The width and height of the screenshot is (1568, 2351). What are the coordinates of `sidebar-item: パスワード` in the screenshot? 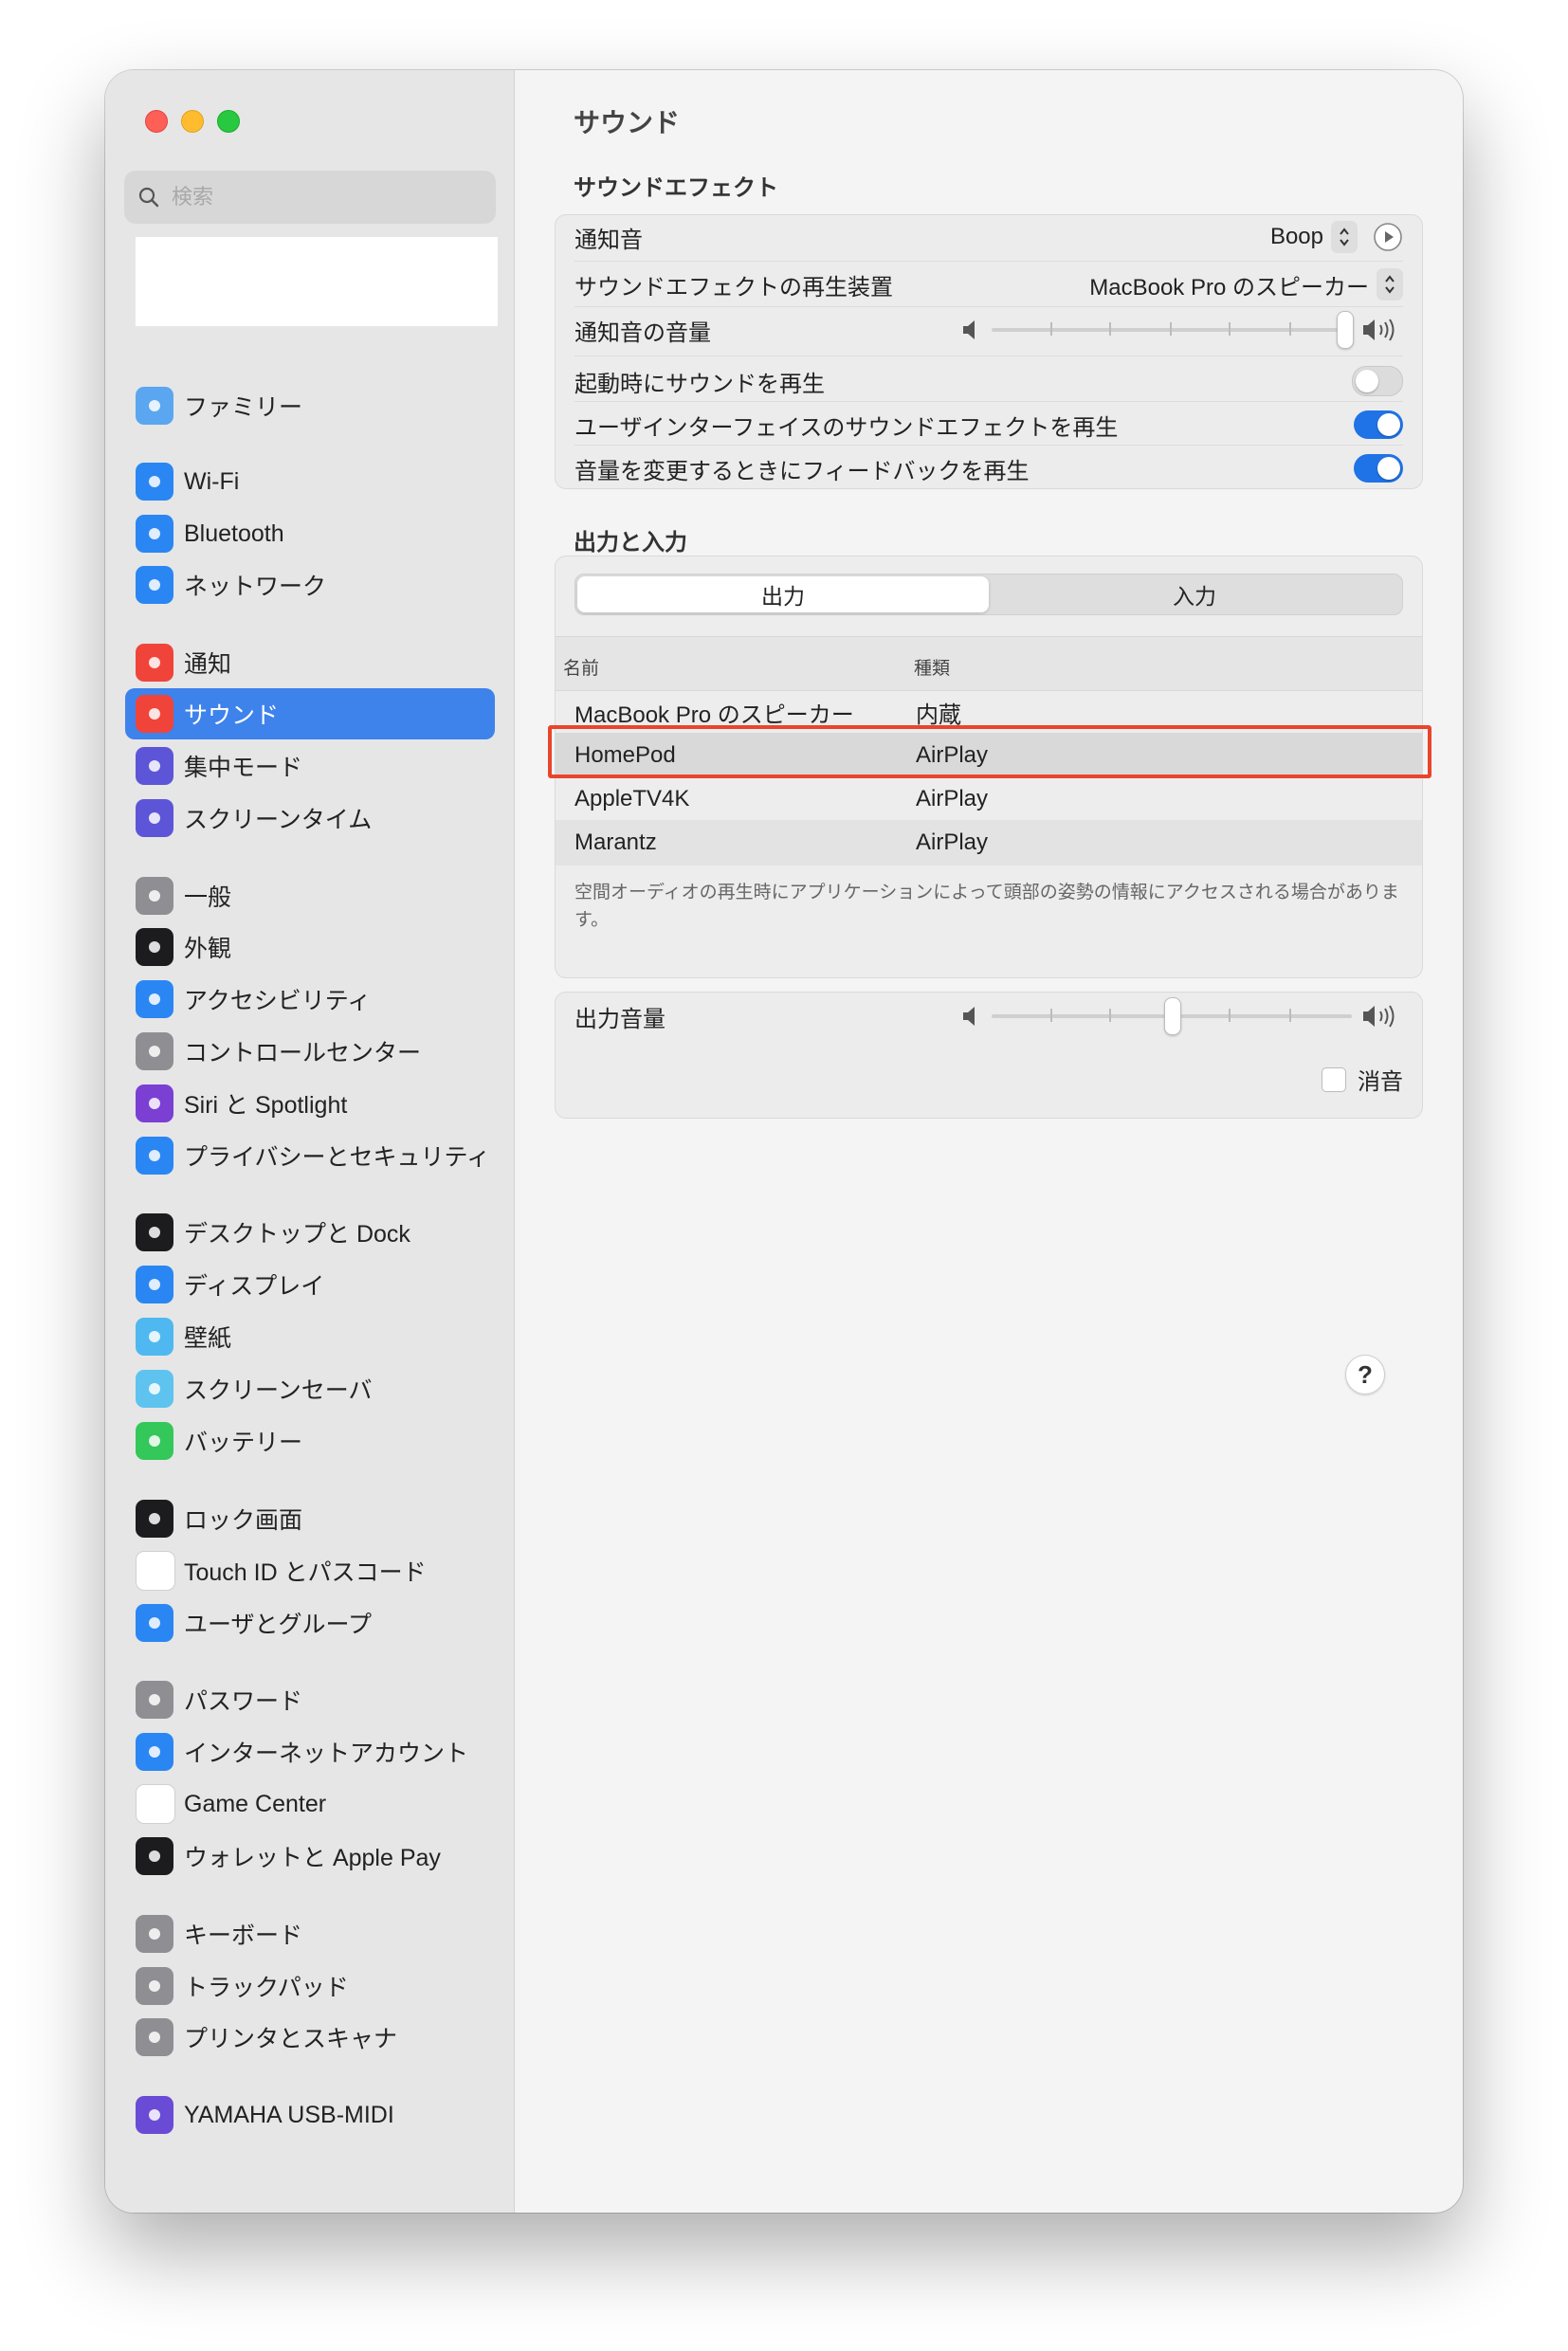 It's located at (310, 1700).